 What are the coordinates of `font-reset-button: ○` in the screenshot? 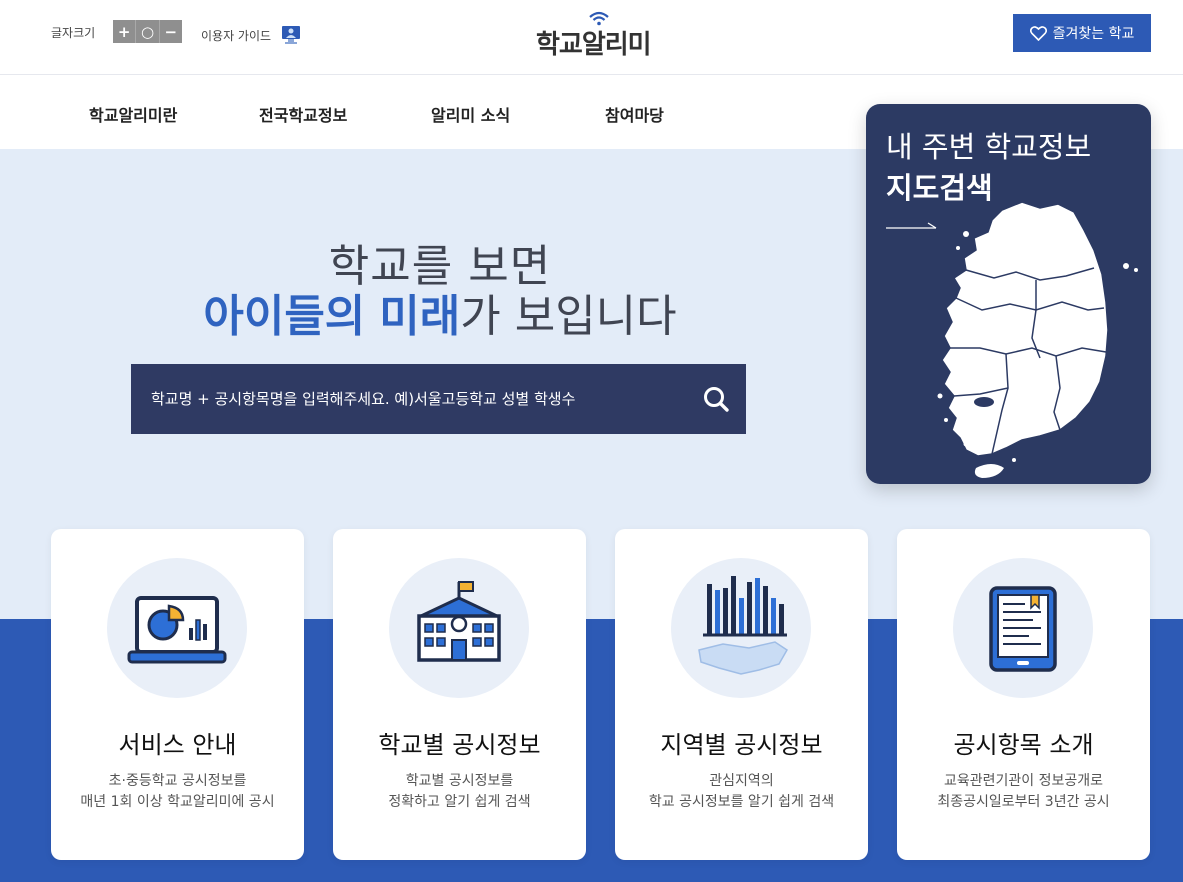 It's located at (148, 31).